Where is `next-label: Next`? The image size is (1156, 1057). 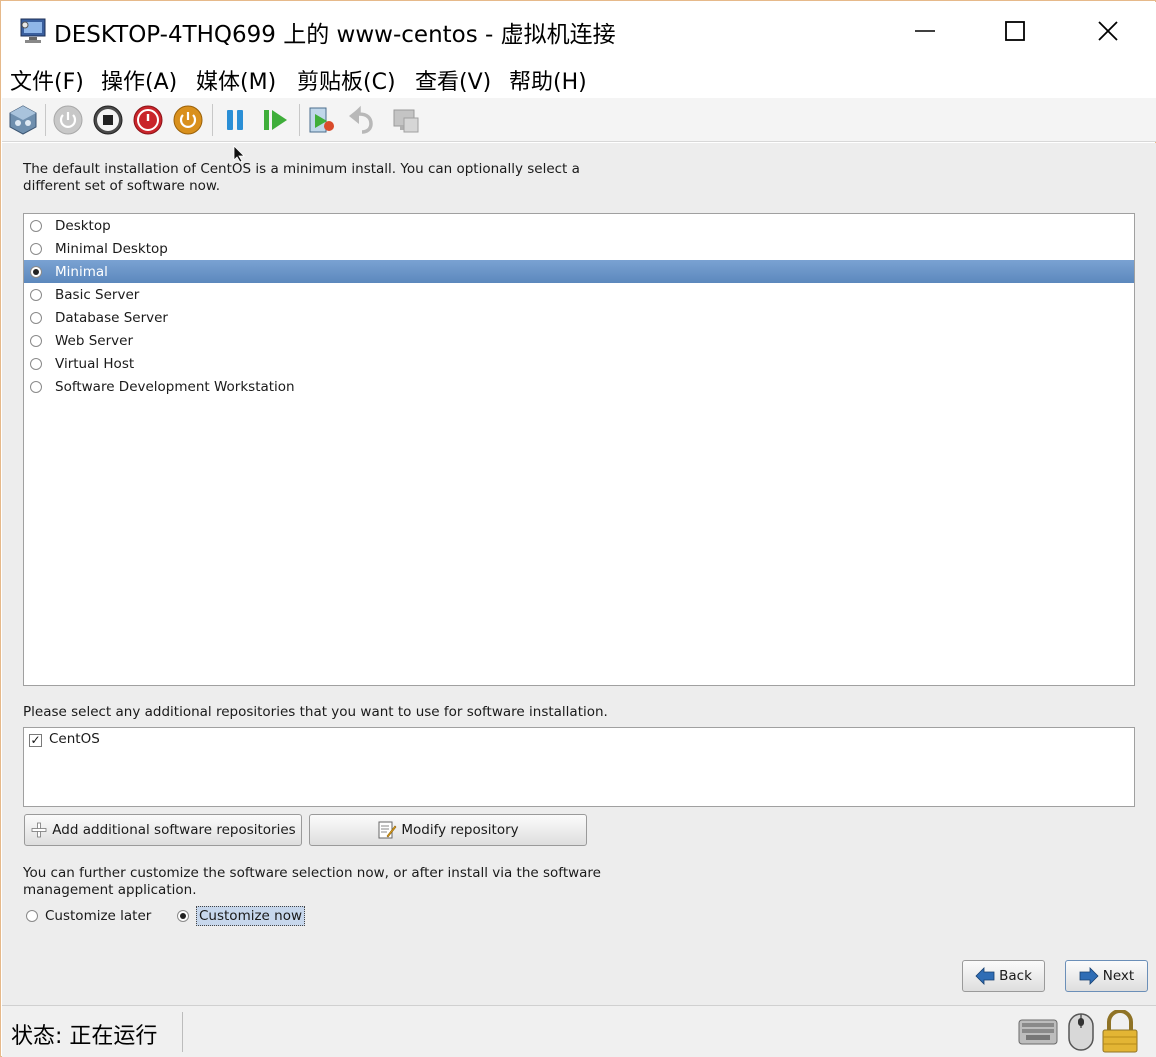
next-label: Next is located at coordinates (1118, 976).